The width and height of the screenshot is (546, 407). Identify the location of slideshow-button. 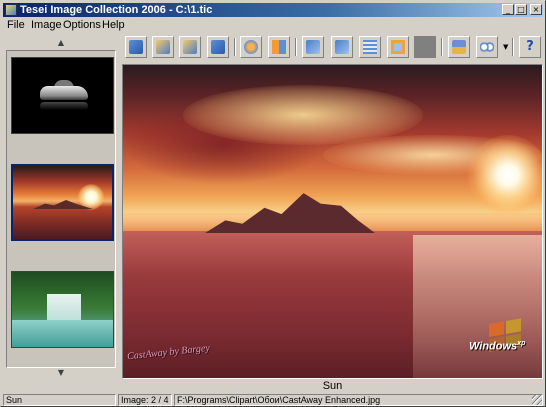
(251, 47).